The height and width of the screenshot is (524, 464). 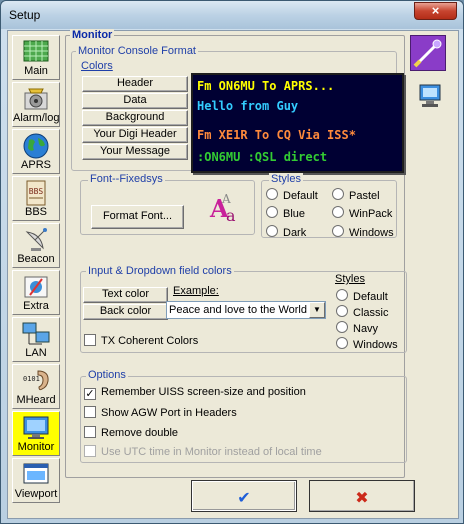 What do you see at coordinates (232, 15) in the screenshot?
I see `title-bar: Setup ×` at bounding box center [232, 15].